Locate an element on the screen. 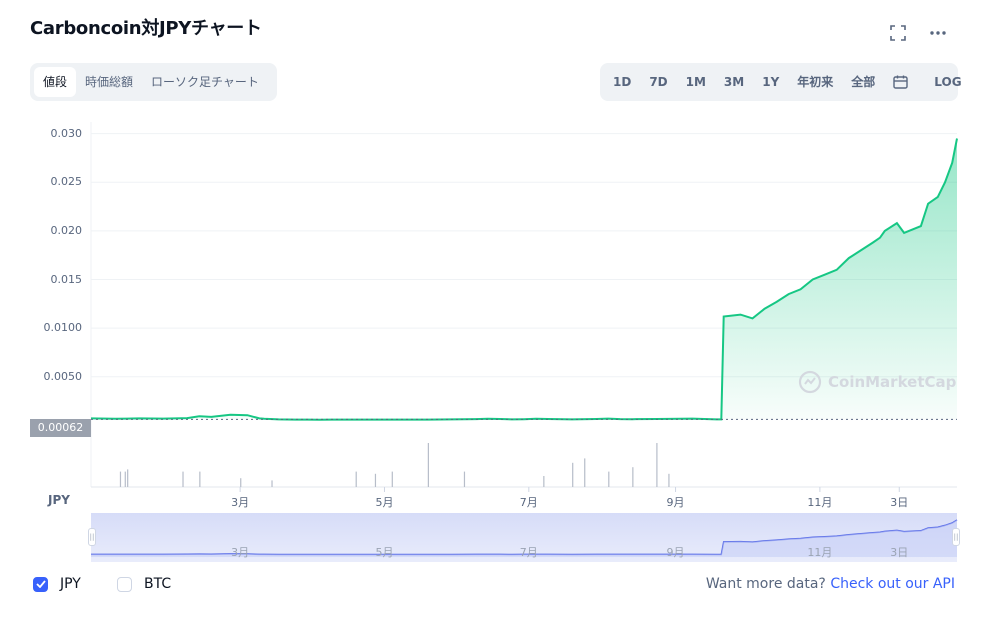  range-1y: 1Y is located at coordinates (770, 82).